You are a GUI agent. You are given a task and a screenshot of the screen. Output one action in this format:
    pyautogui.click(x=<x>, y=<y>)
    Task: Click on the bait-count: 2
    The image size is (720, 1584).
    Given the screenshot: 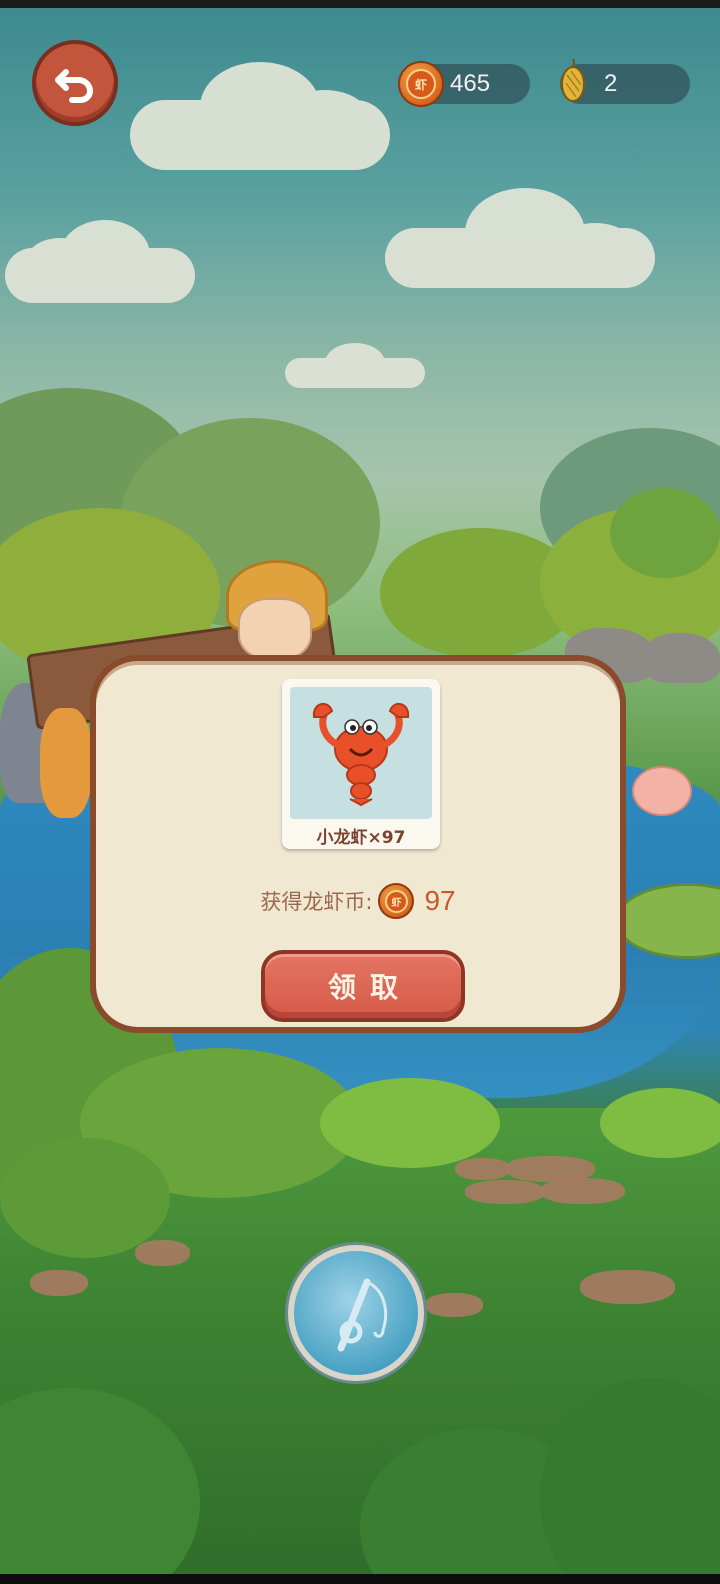 What is the action you would take?
    pyautogui.click(x=611, y=83)
    